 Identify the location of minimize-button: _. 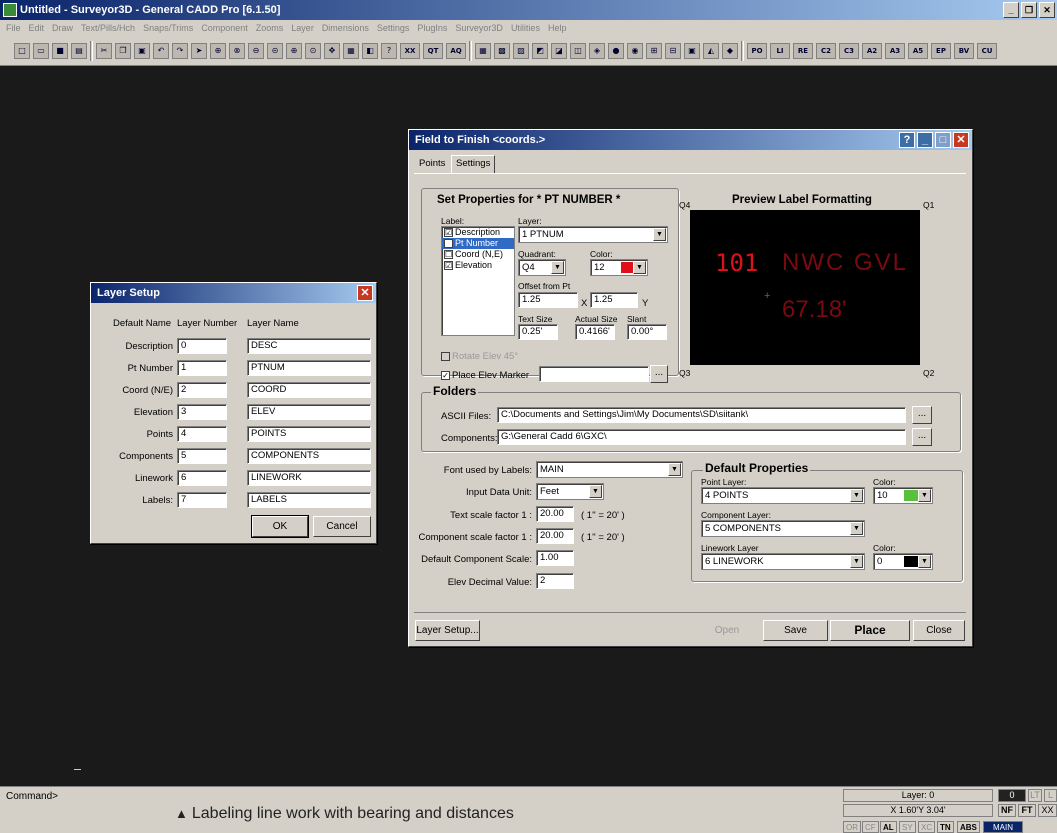
(1011, 10).